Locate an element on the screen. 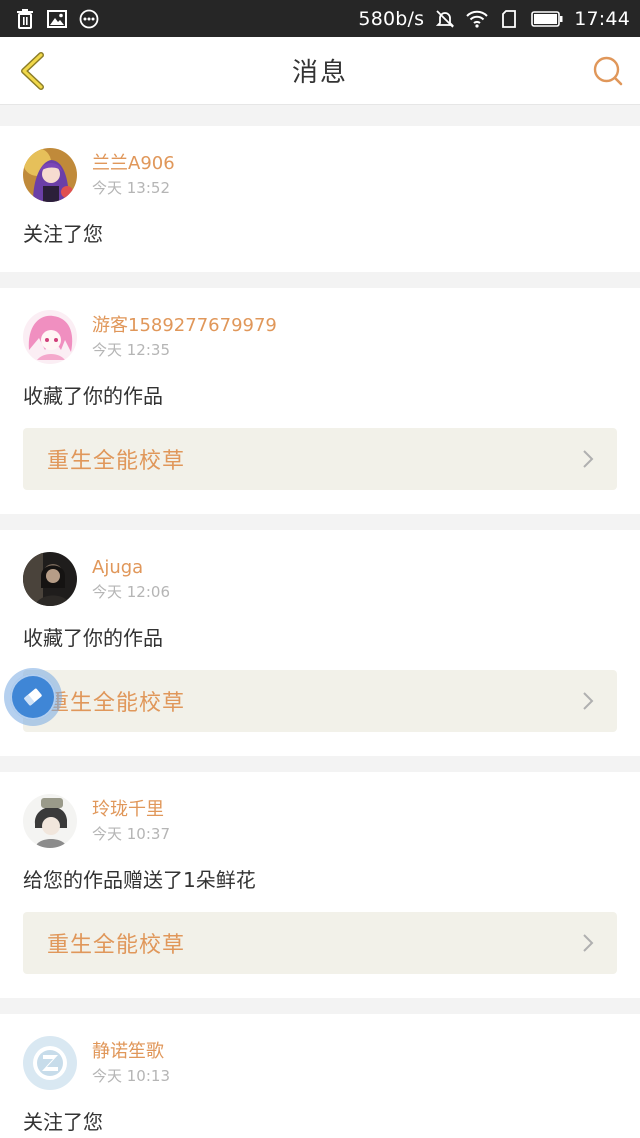  card-header: 游客1589277679979 今天 12:35 is located at coordinates (320, 337).